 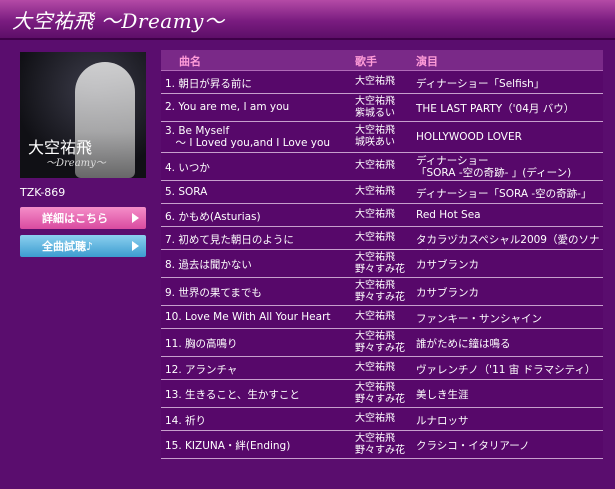 I want to click on show-name-line: ディナーショー「Selfish」, so click(x=480, y=84).